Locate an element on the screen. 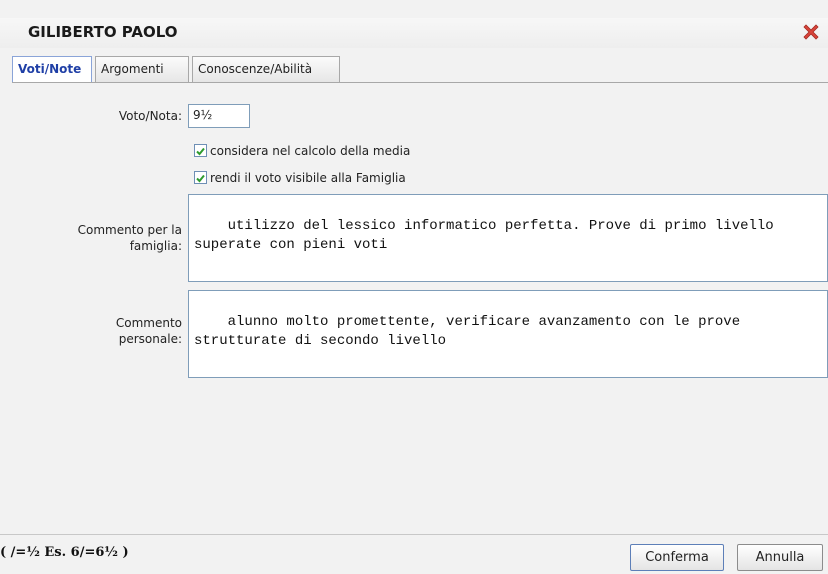 Image resolution: width=828 pixels, height=574 pixels. title-bar: GILIBERTO PAOLO is located at coordinates (414, 33).